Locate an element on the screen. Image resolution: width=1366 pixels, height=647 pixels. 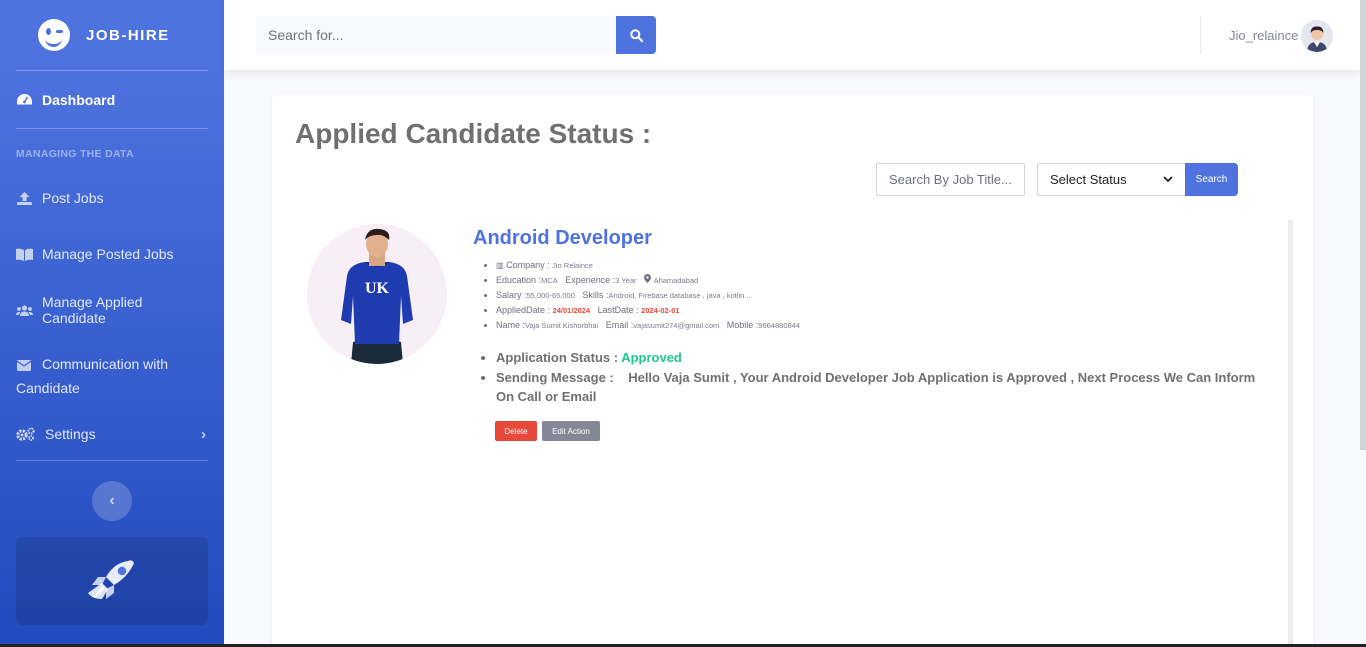
edit-action-button: Edit Action is located at coordinates (571, 431).